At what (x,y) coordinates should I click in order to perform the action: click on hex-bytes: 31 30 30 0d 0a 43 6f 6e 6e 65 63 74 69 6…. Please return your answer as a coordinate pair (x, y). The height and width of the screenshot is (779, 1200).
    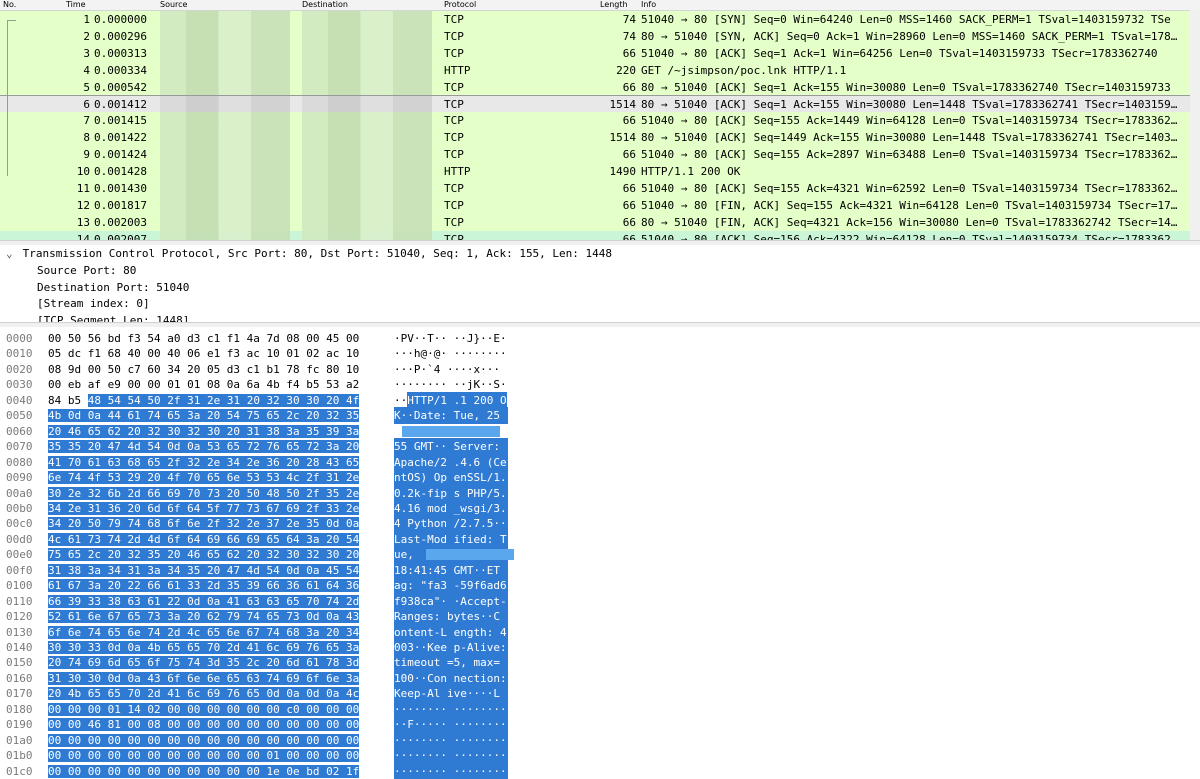
    Looking at the image, I should click on (211, 678).